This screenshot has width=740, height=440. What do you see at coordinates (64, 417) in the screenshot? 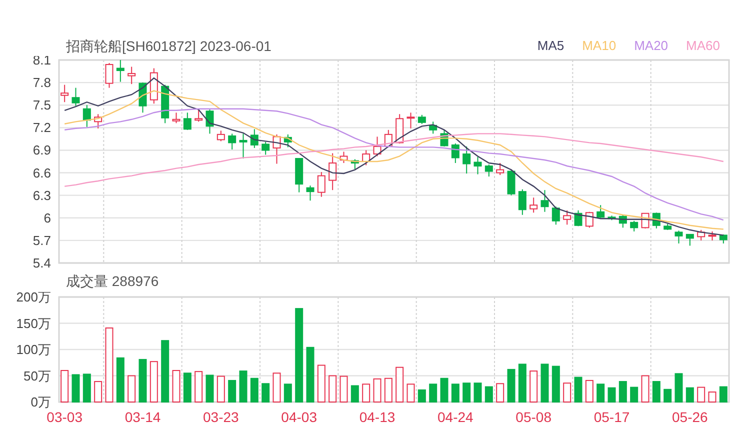
I see `axis-label: 03-03` at bounding box center [64, 417].